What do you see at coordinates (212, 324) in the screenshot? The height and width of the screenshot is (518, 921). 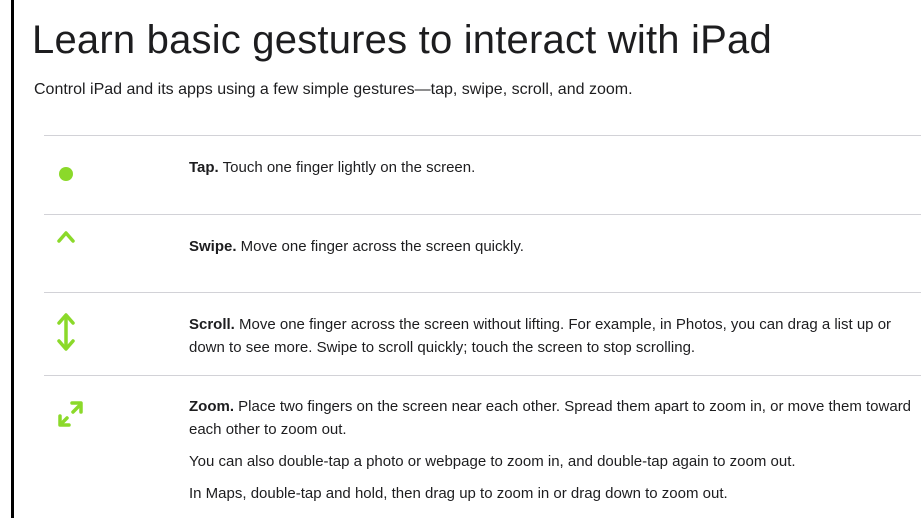 I see `gesture-term: Scroll.` at bounding box center [212, 324].